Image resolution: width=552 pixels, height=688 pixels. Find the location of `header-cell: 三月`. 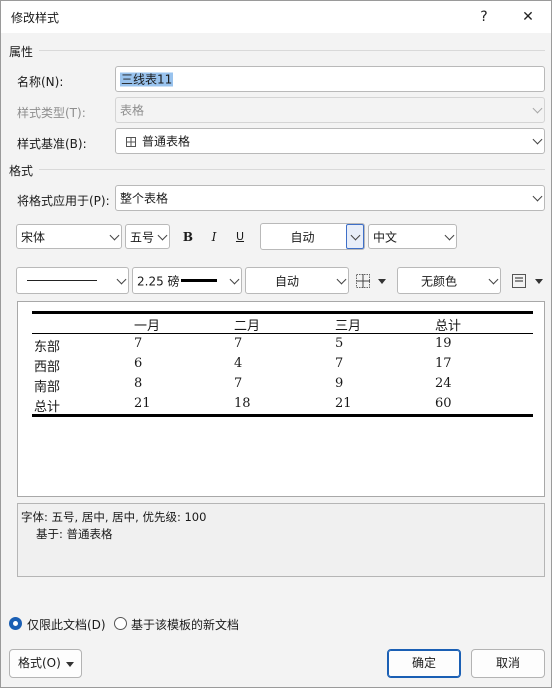

header-cell: 三月 is located at coordinates (348, 326).